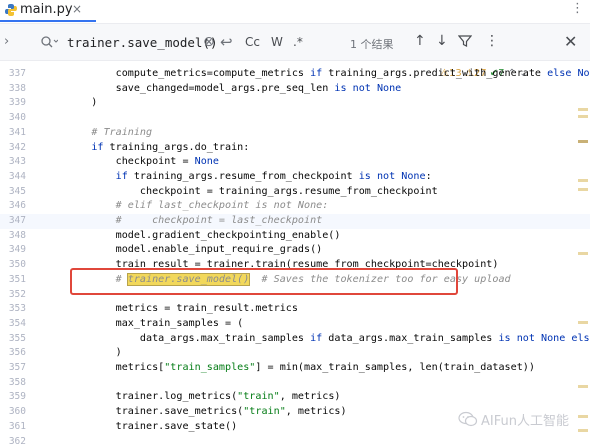 The width and height of the screenshot is (590, 445). Describe the element at coordinates (468, 419) in the screenshot. I see `wechat-icon` at that location.